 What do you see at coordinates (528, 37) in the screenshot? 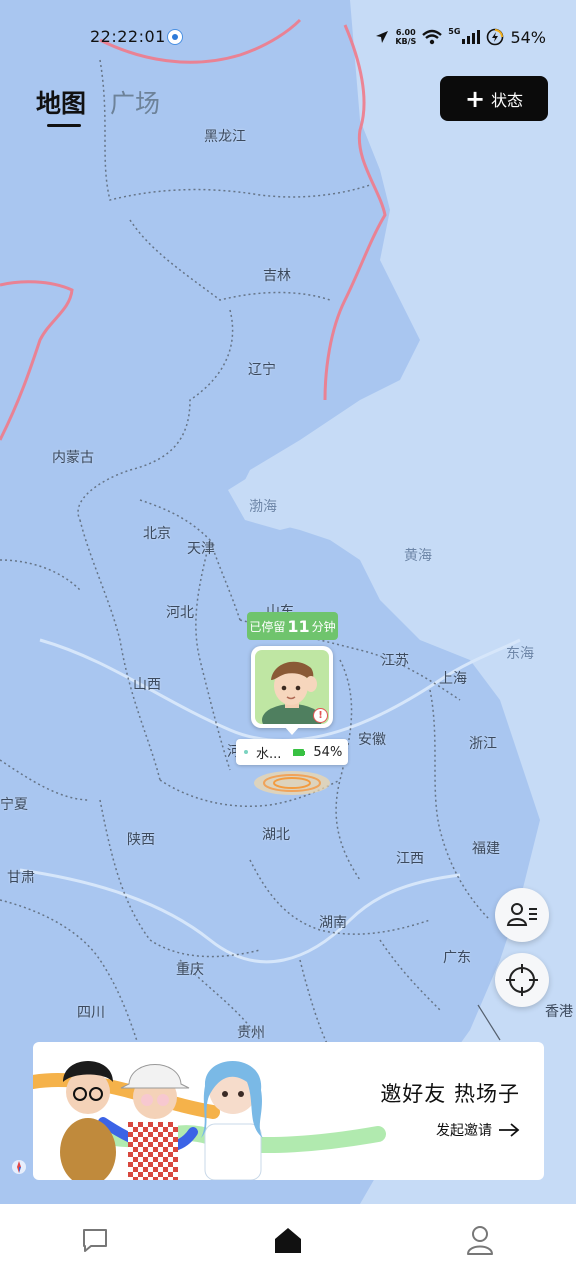
I see `battery-percent: 54%` at bounding box center [528, 37].